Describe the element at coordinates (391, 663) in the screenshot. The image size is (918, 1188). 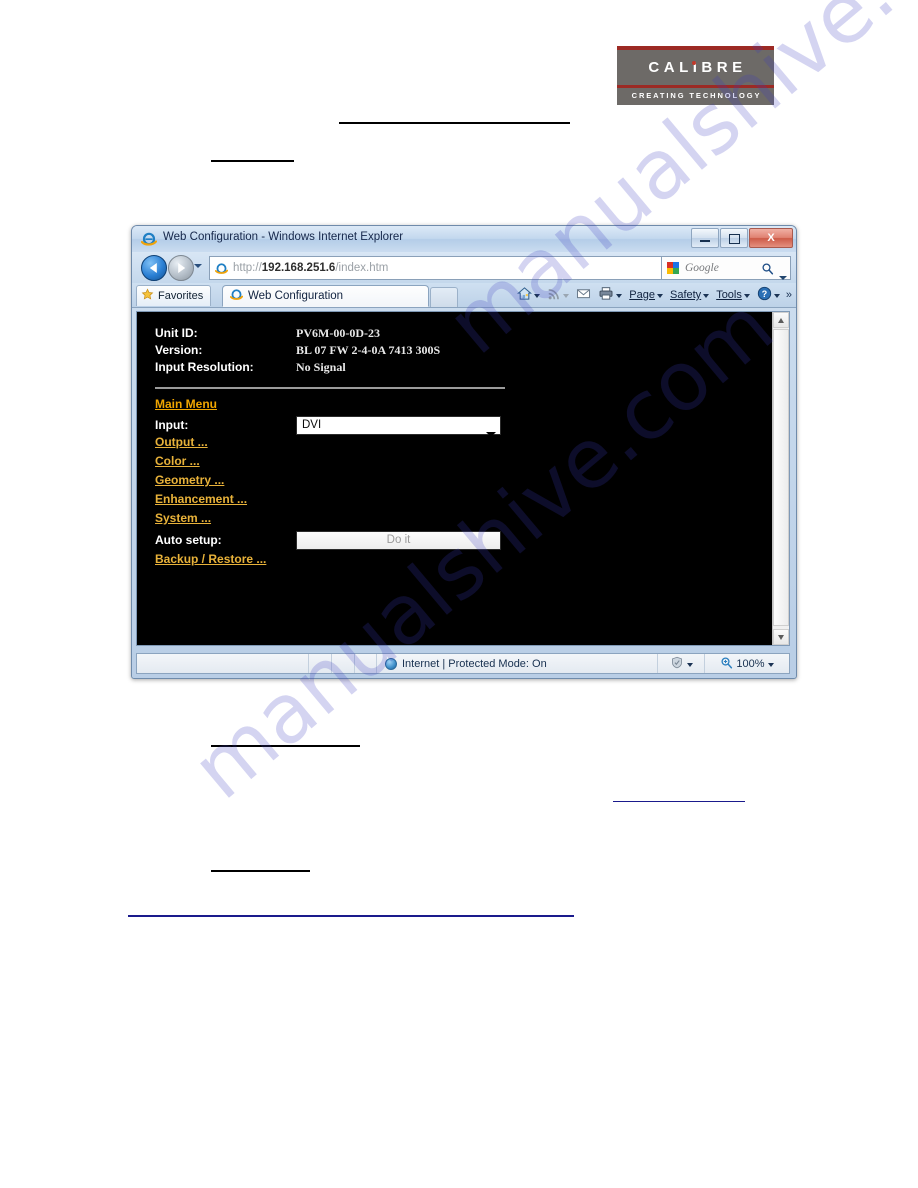
I see `internet-globe-icon` at that location.